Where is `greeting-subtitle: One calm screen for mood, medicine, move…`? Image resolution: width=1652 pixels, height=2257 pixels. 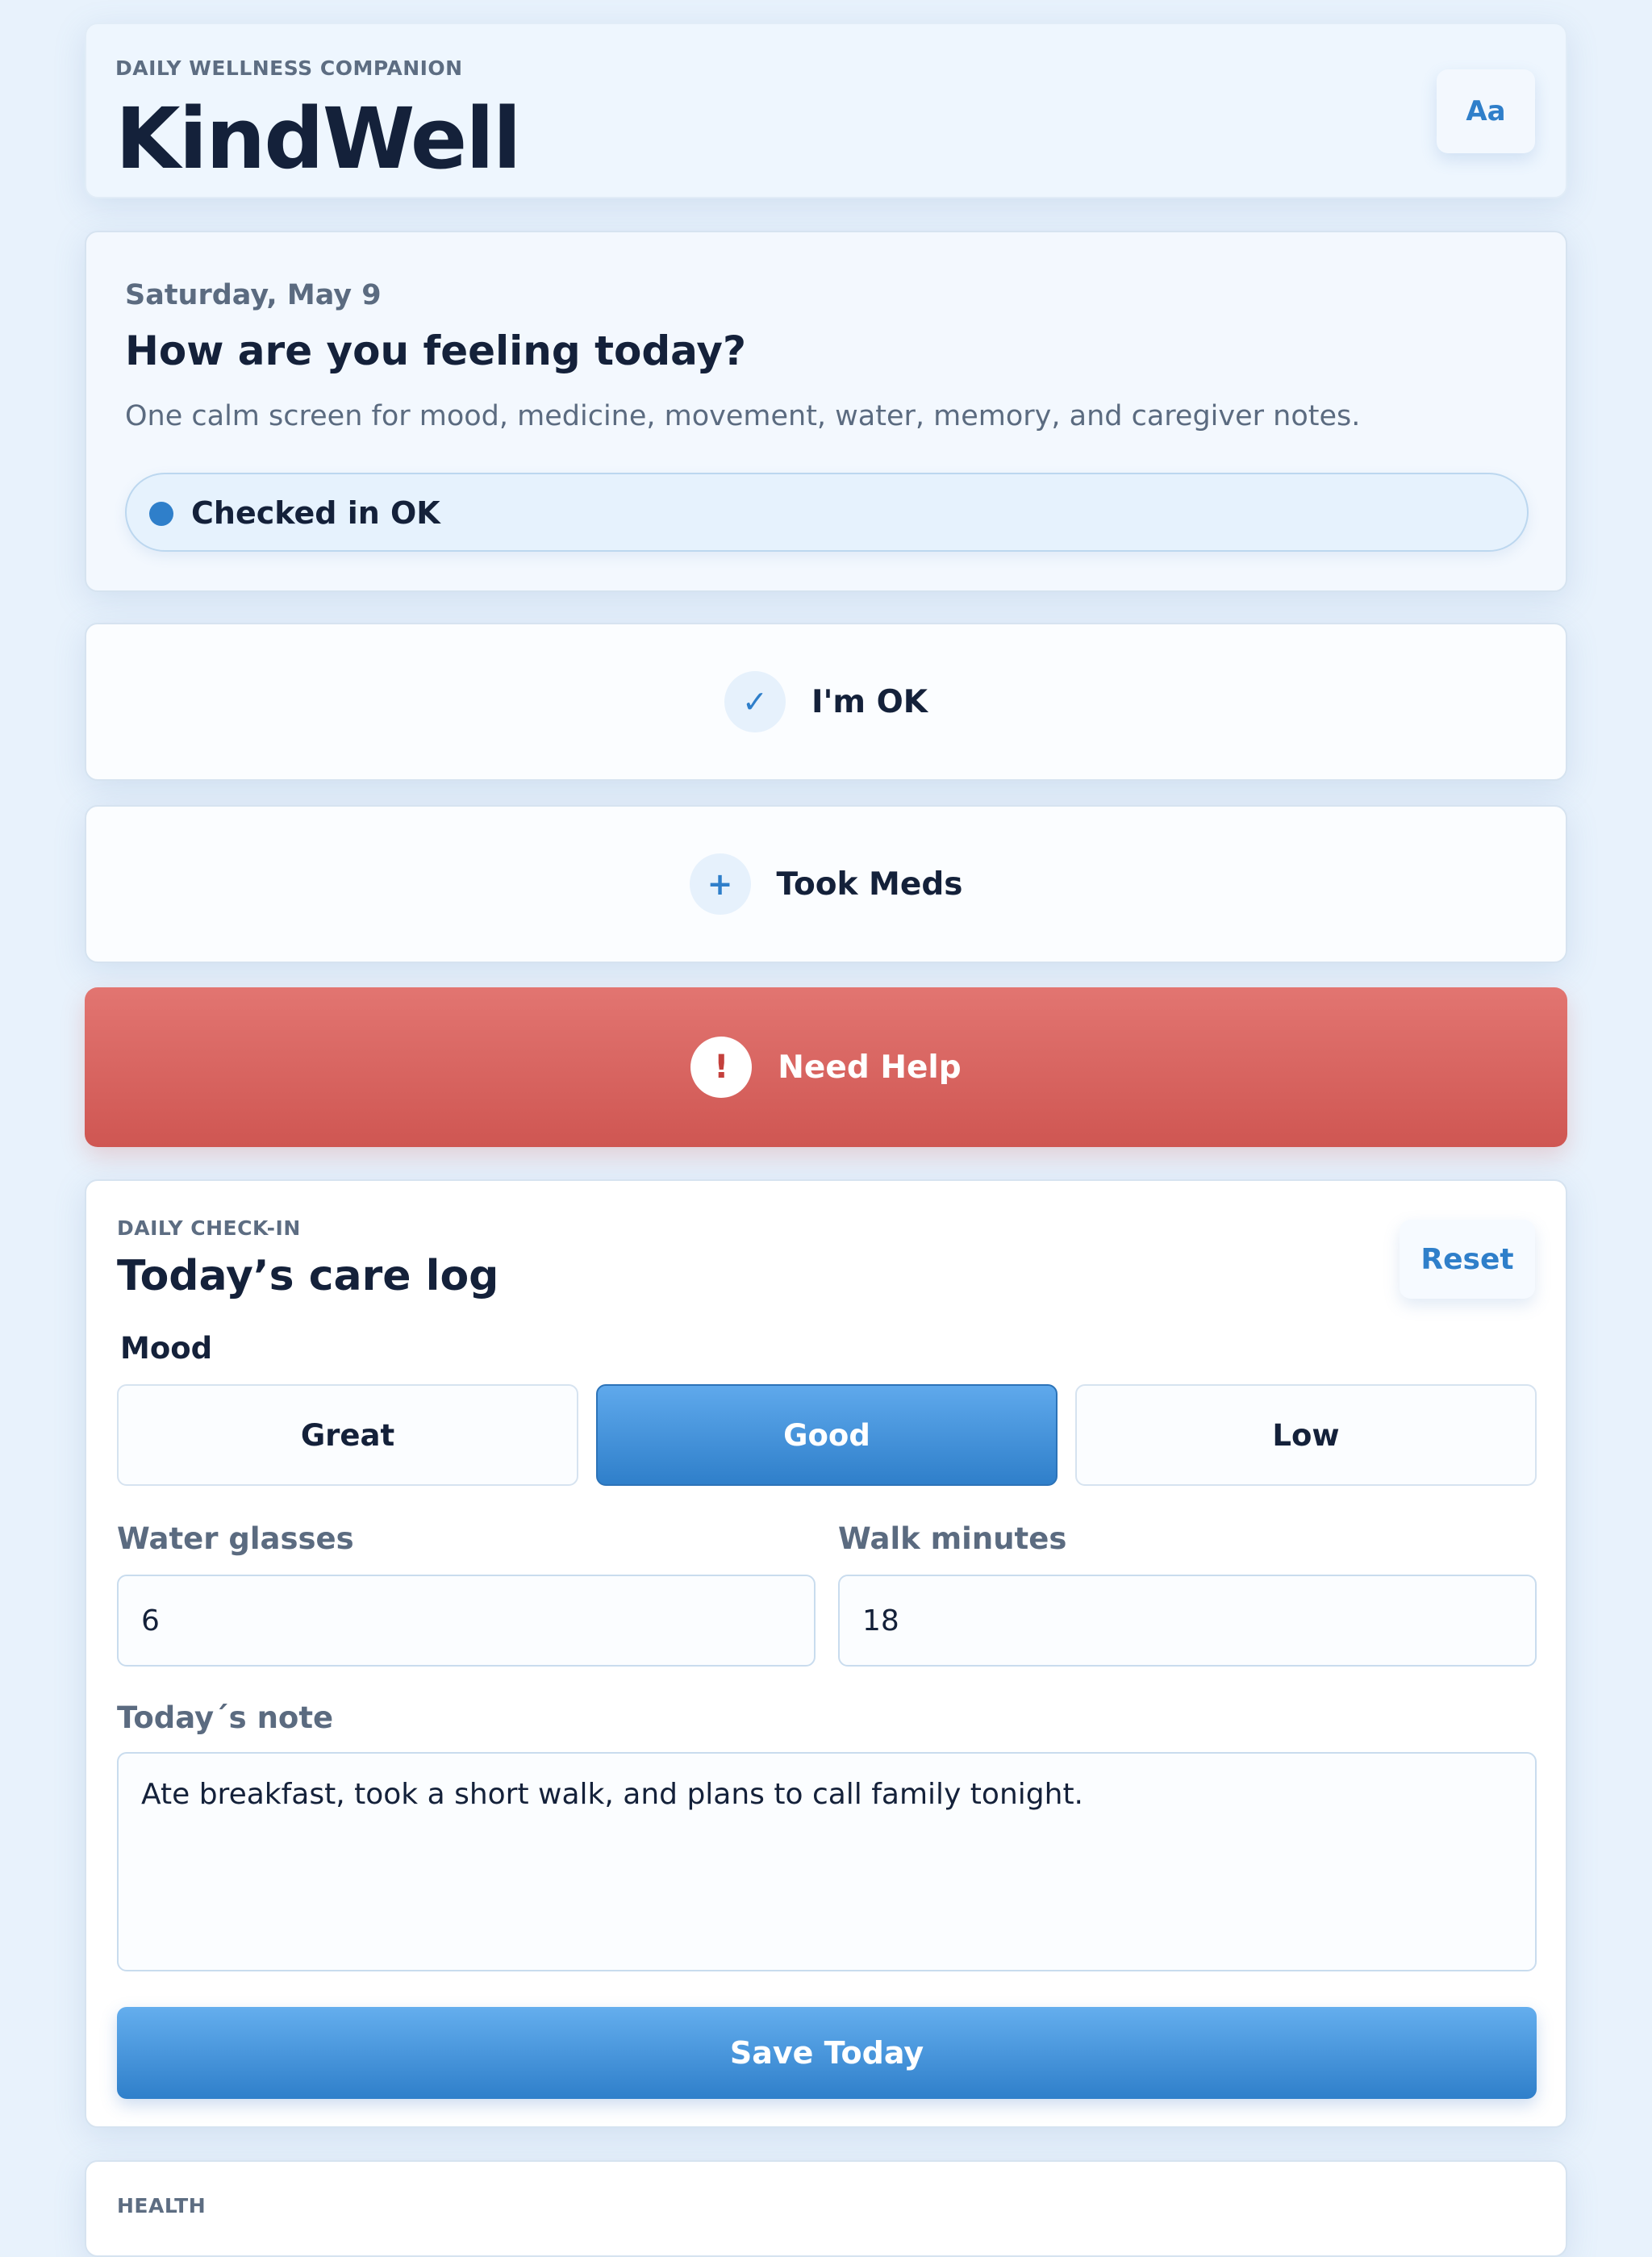
greeting-subtitle: One calm screen for mood, medicine, move… is located at coordinates (743, 416).